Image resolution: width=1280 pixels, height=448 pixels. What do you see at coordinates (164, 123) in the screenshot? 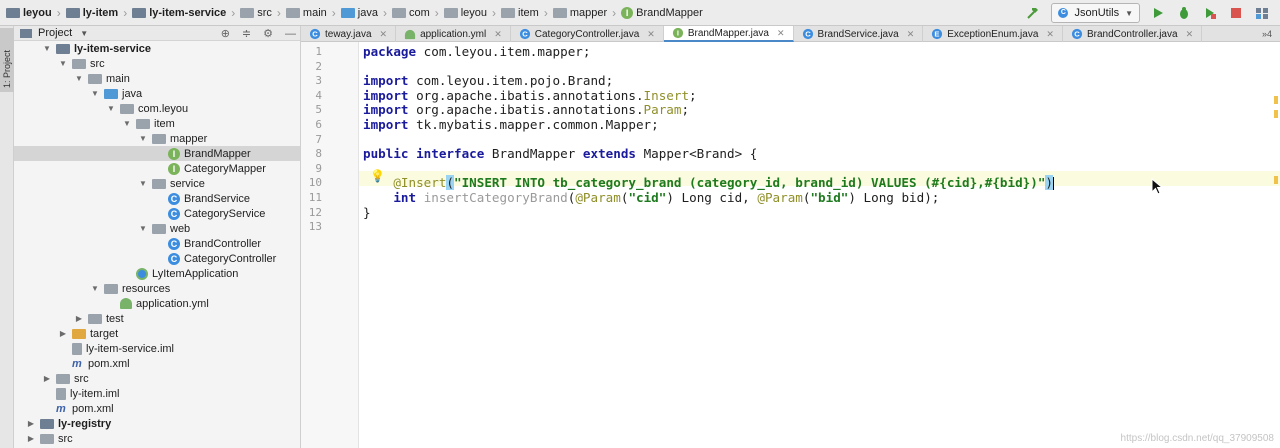
I see `tree-item-label: item` at bounding box center [164, 123].